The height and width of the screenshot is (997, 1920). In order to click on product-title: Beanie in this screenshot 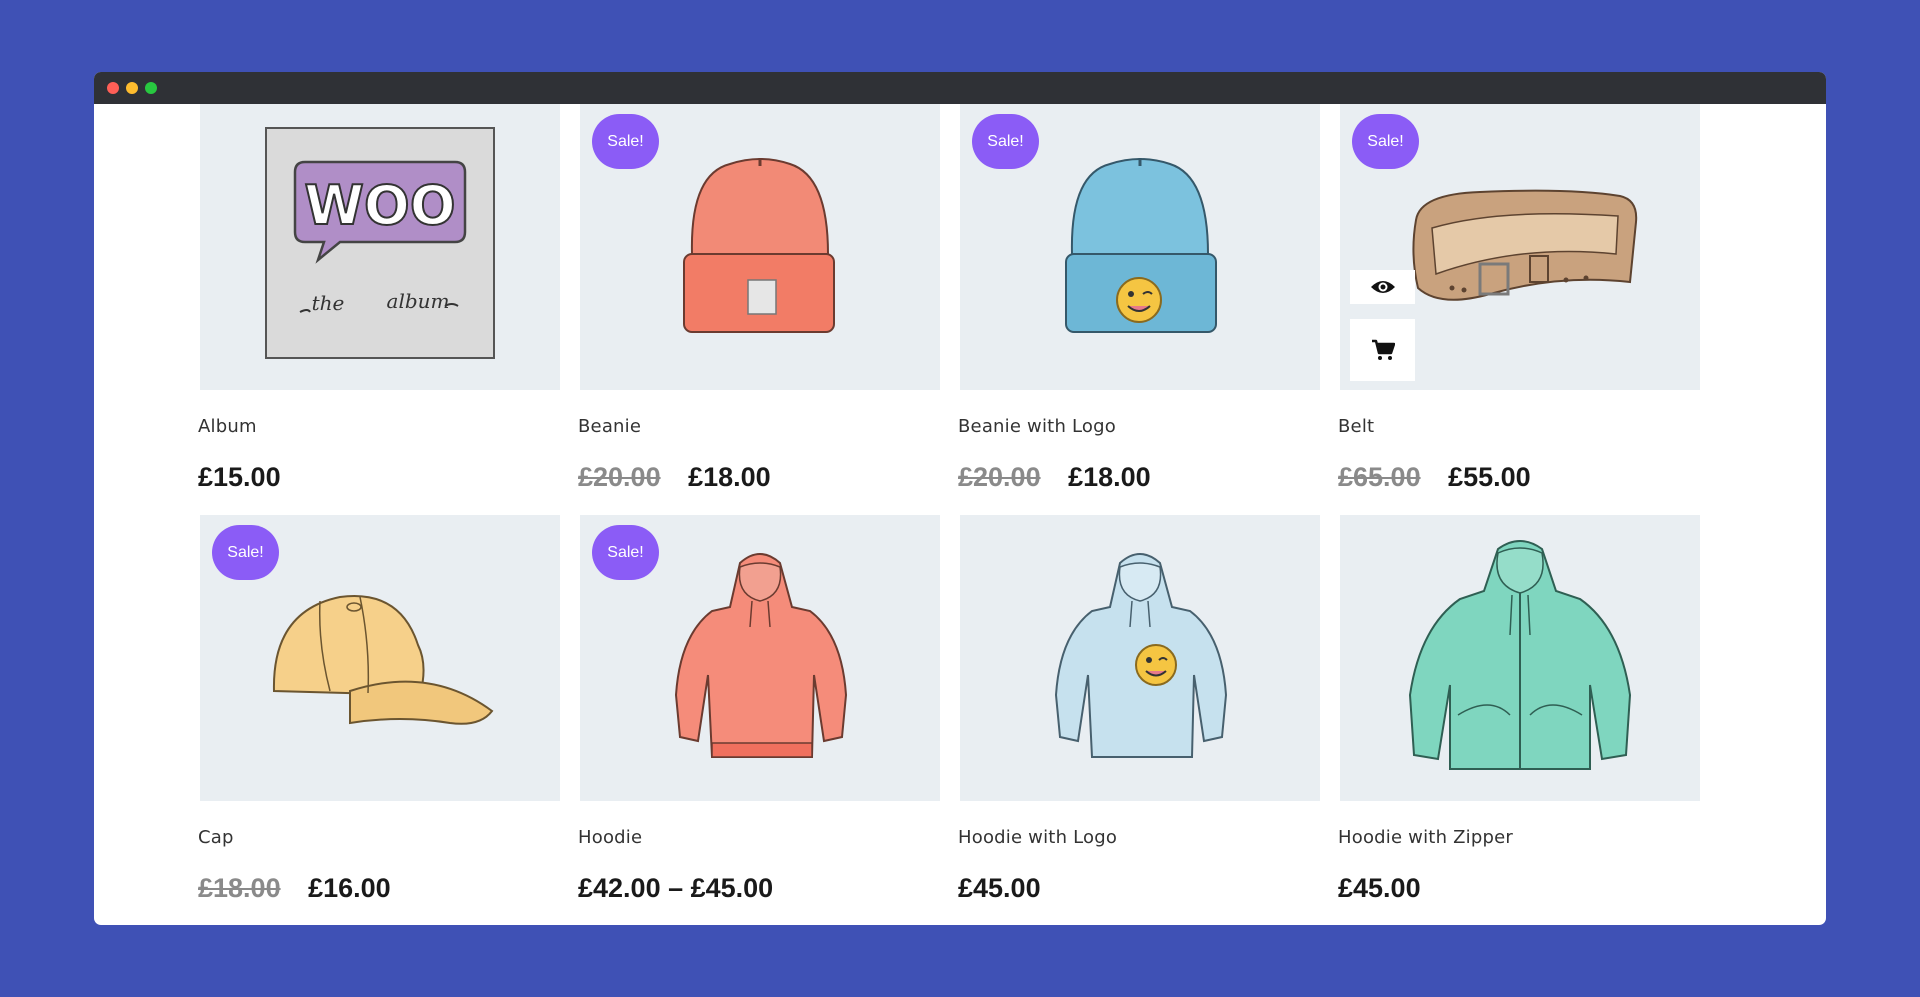, I will do `click(609, 426)`.